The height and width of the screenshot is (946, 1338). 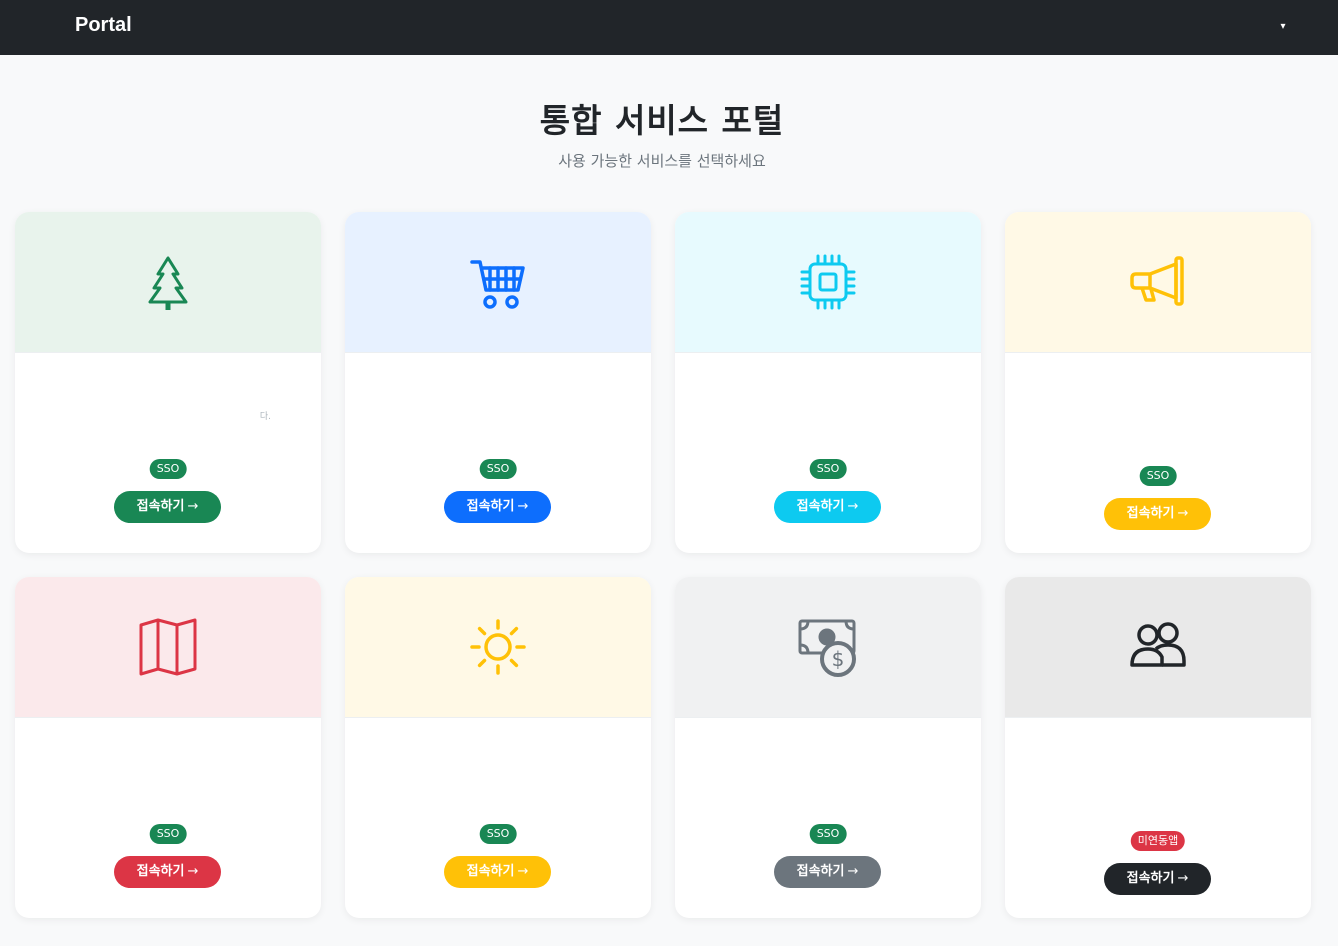 I want to click on unlinked-app-badge: 미연동앱, so click(x=1158, y=841).